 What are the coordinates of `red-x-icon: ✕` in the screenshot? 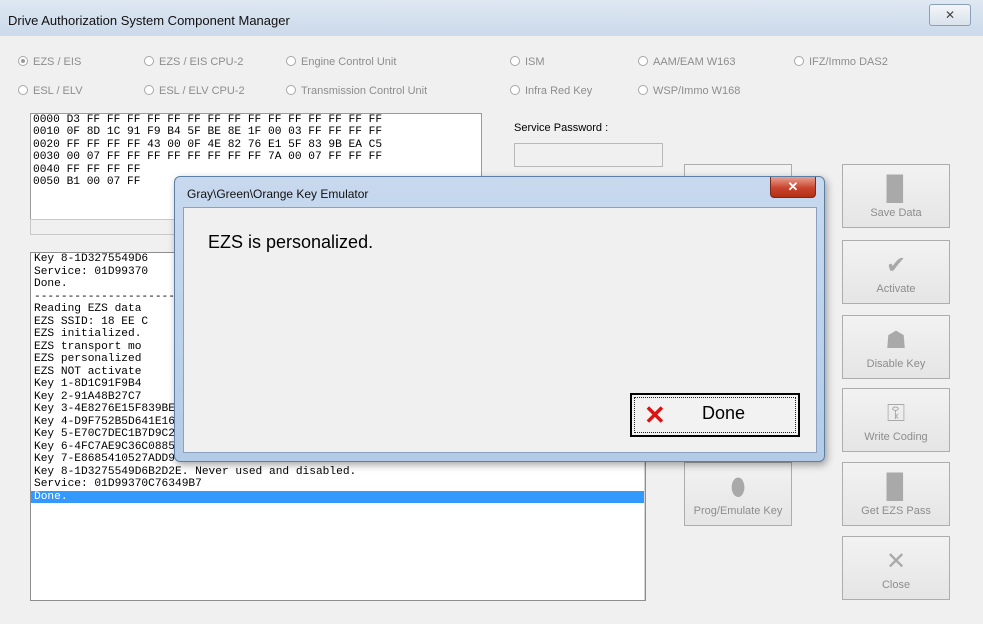 It's located at (655, 415).